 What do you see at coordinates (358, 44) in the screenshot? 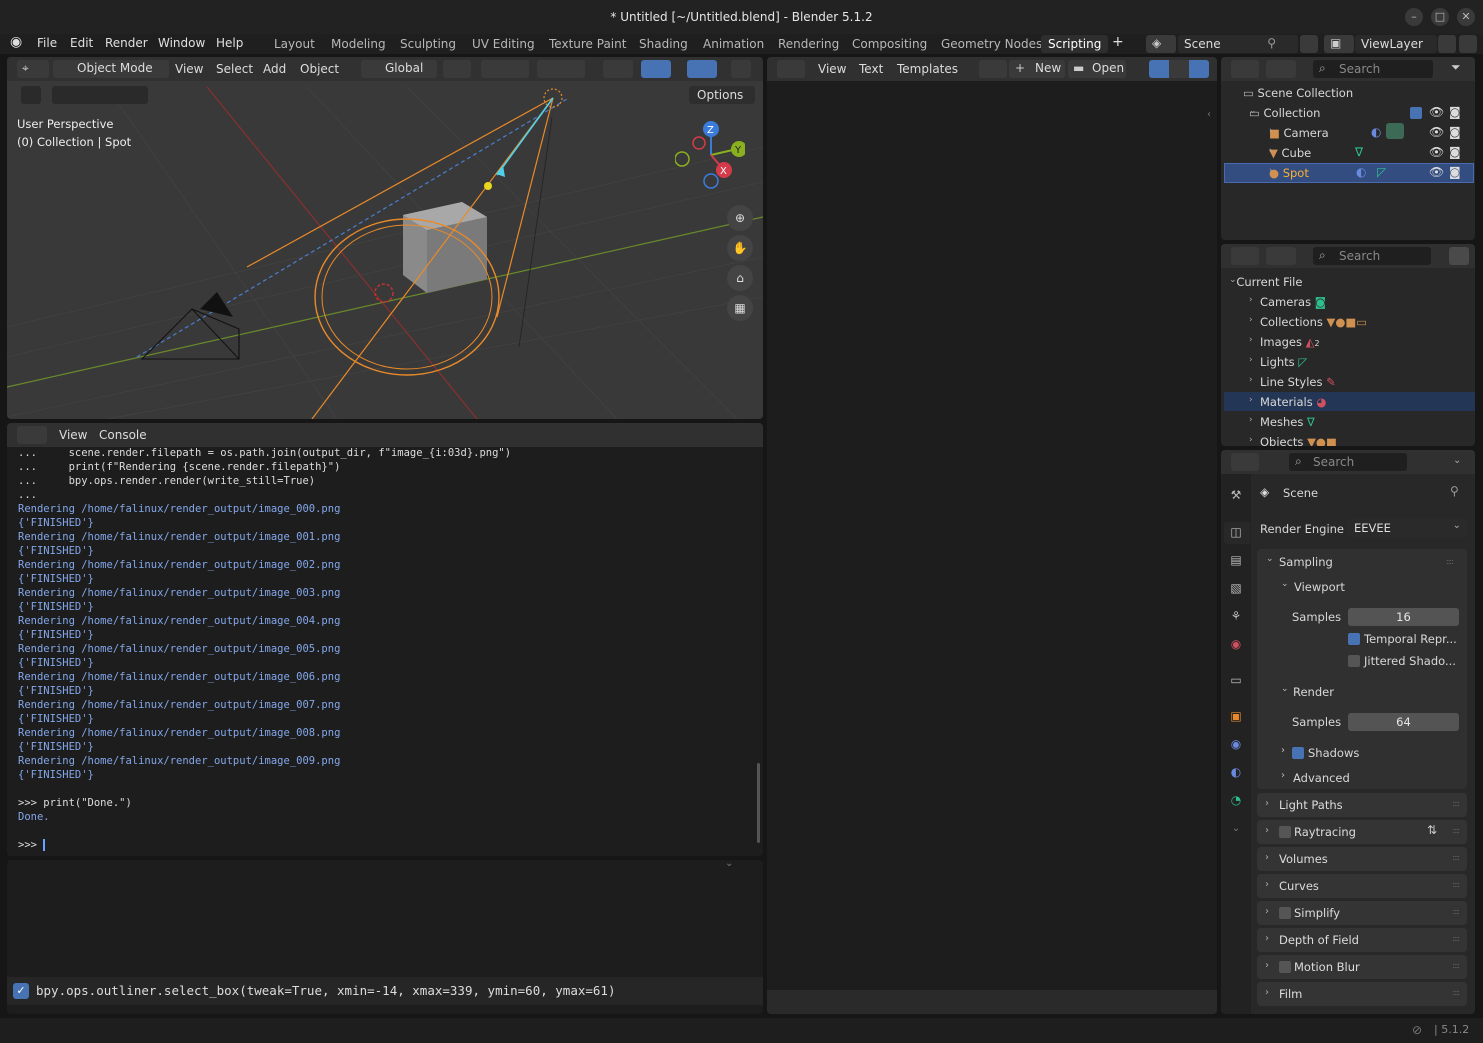
I see `tab-modeling: Modeling` at bounding box center [358, 44].